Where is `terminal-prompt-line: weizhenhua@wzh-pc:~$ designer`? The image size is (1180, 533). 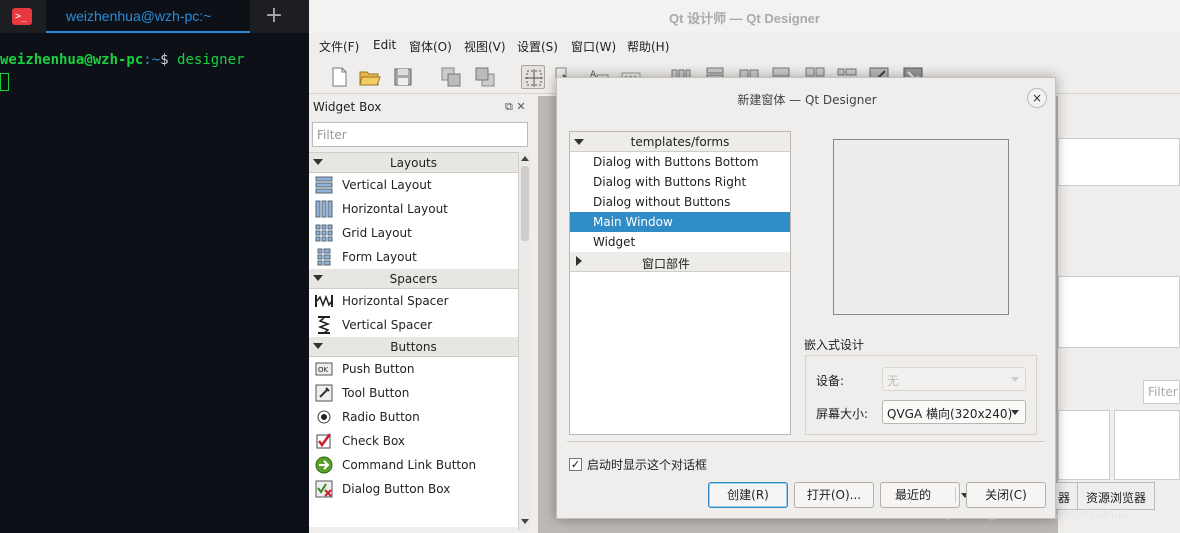 terminal-prompt-line: weizhenhua@wzh-pc:~$ designer is located at coordinates (122, 60).